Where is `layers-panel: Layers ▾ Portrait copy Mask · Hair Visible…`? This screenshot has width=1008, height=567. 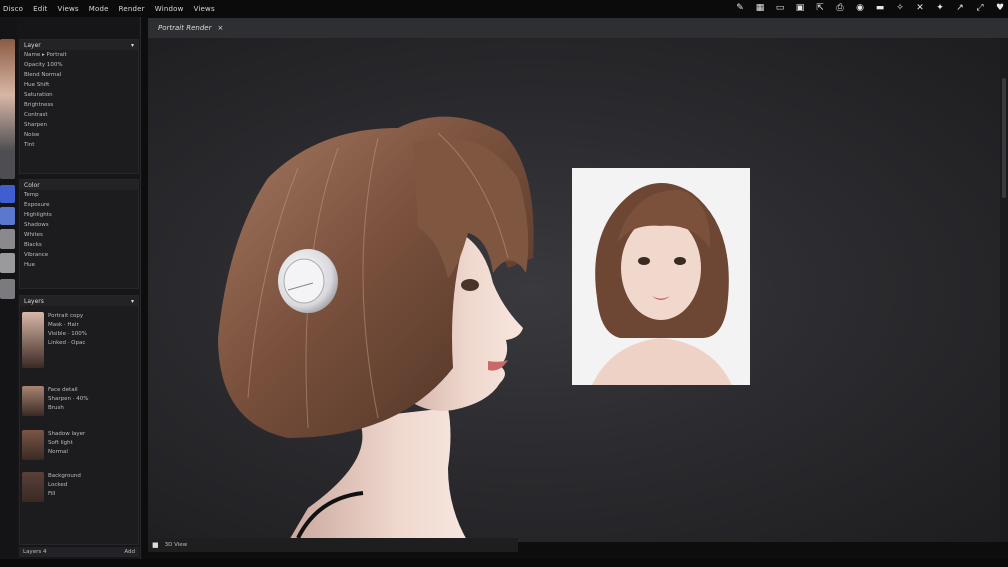 layers-panel: Layers ▾ Portrait copy Mask · Hair Visible… is located at coordinates (79, 420).